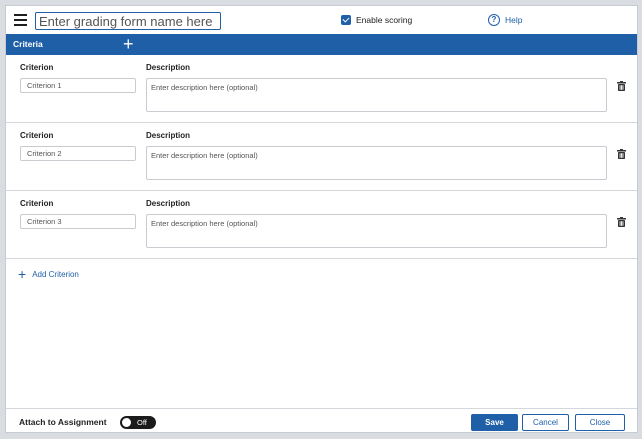 The image size is (642, 439). I want to click on criteria-title: Criteria, so click(28, 44).